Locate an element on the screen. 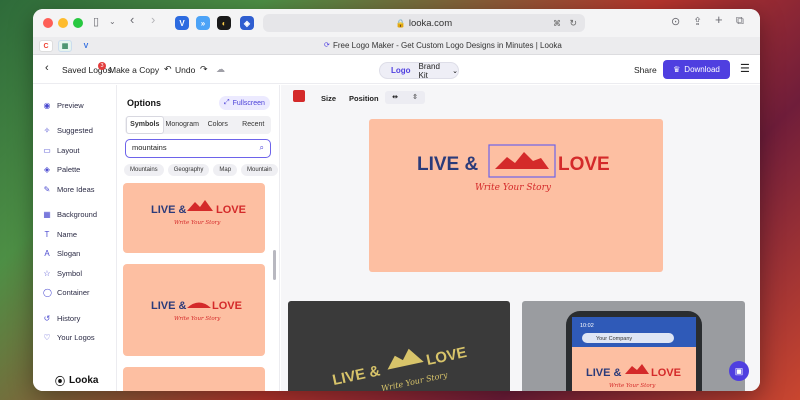 This screenshot has width=800, height=400. vivaldi-extension-icon: V is located at coordinates (182, 23).